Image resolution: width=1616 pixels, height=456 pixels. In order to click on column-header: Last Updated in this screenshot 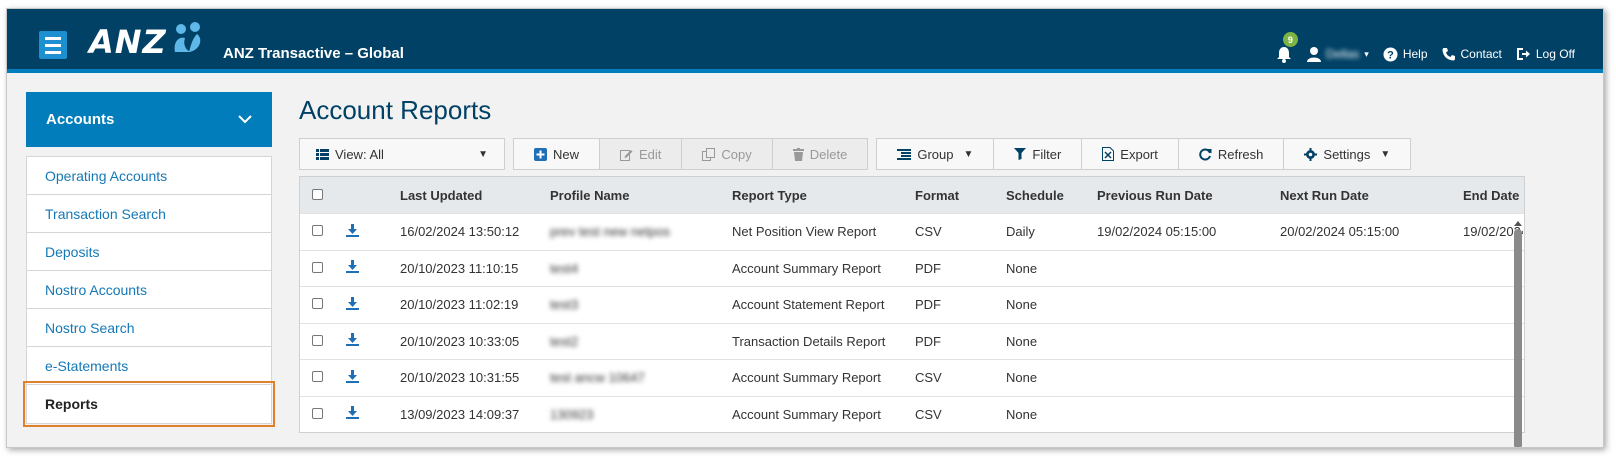, I will do `click(475, 195)`.